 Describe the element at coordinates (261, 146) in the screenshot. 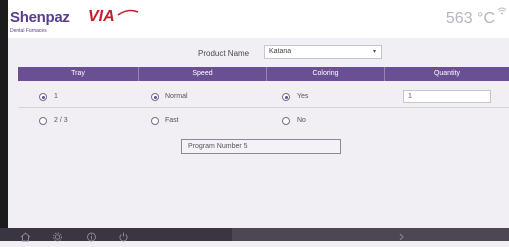

I see `program-number-display: Program Number 5` at that location.